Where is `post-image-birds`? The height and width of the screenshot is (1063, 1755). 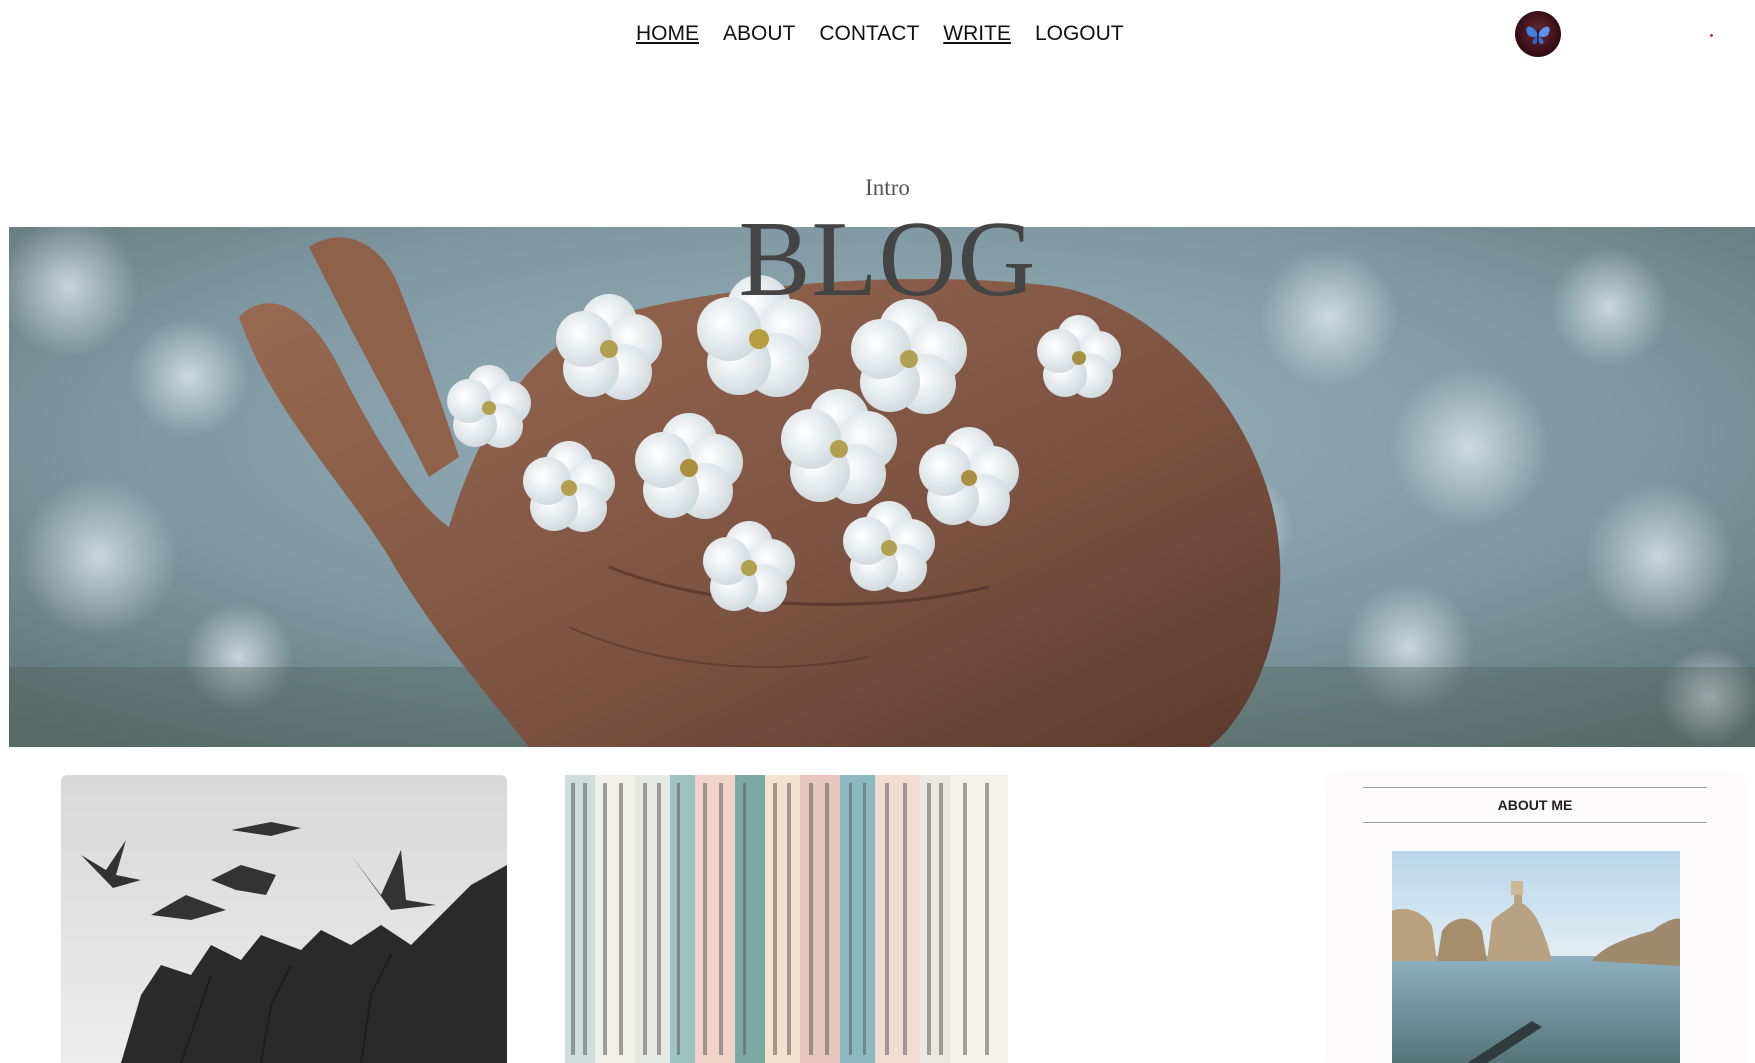 post-image-birds is located at coordinates (284, 919).